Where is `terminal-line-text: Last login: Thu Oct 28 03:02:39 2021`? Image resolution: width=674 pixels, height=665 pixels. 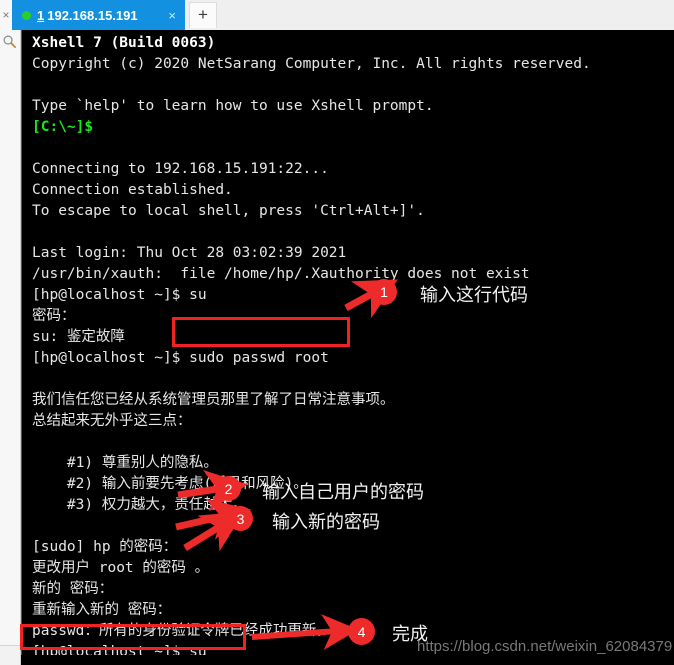 terminal-line-text: Last login: Thu Oct 28 03:02:39 2021 is located at coordinates (189, 253).